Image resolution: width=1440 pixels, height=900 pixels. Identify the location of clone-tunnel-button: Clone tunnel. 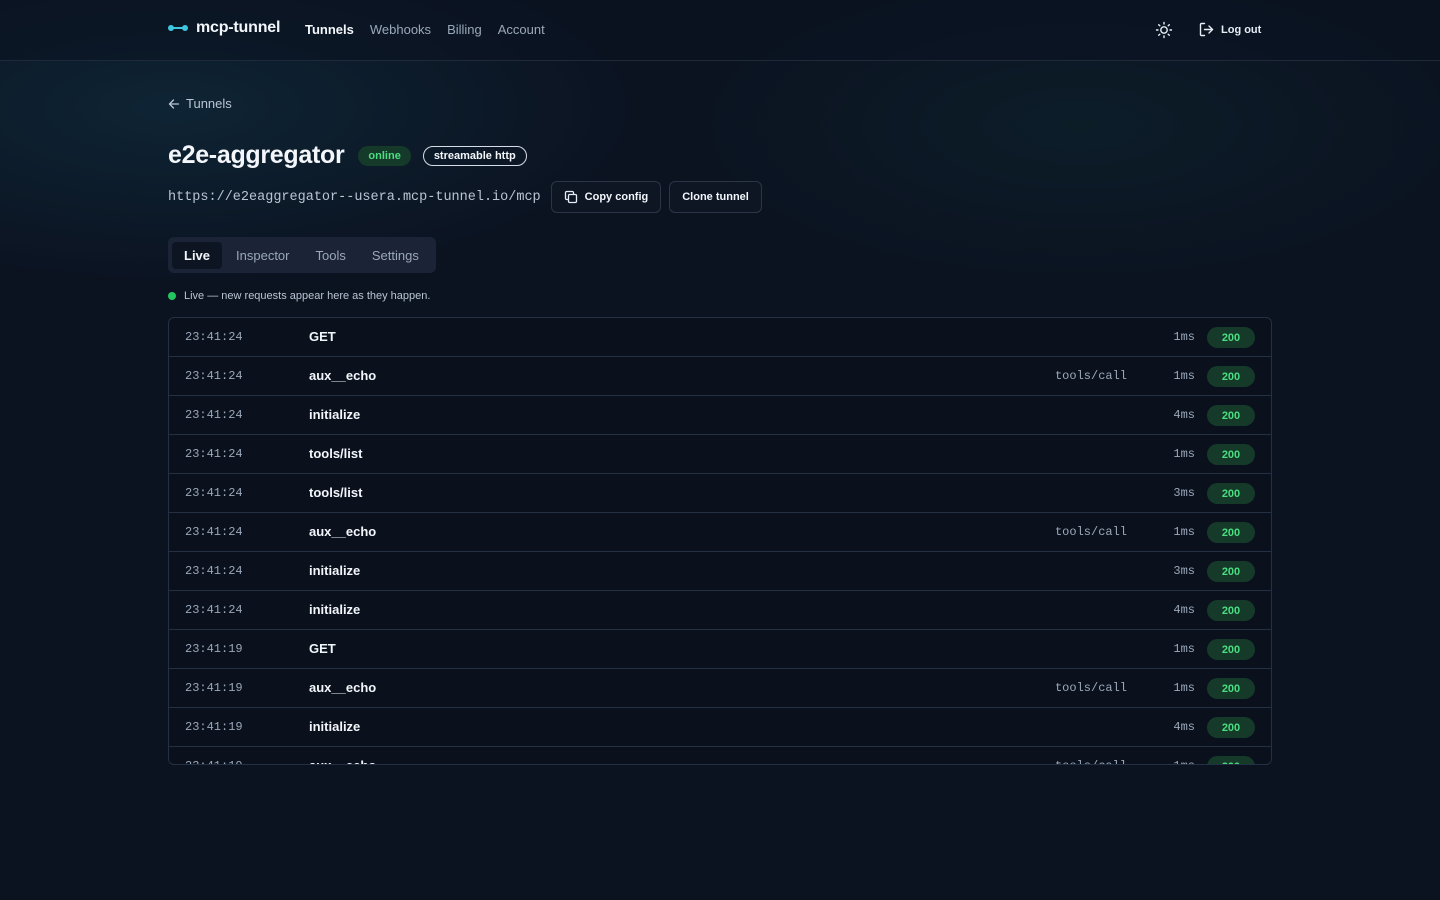
(715, 197).